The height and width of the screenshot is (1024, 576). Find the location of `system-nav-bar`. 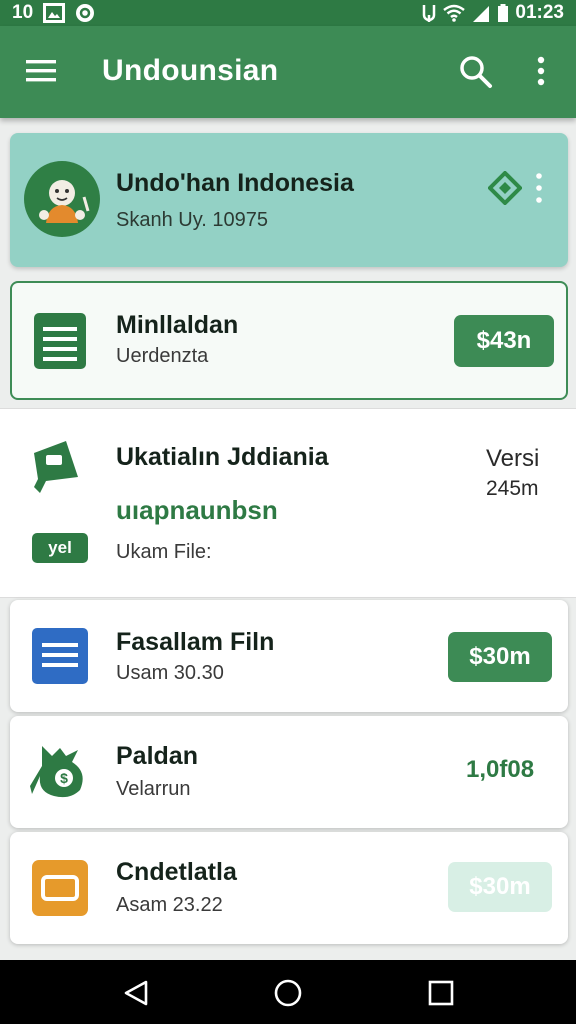

system-nav-bar is located at coordinates (288, 992).